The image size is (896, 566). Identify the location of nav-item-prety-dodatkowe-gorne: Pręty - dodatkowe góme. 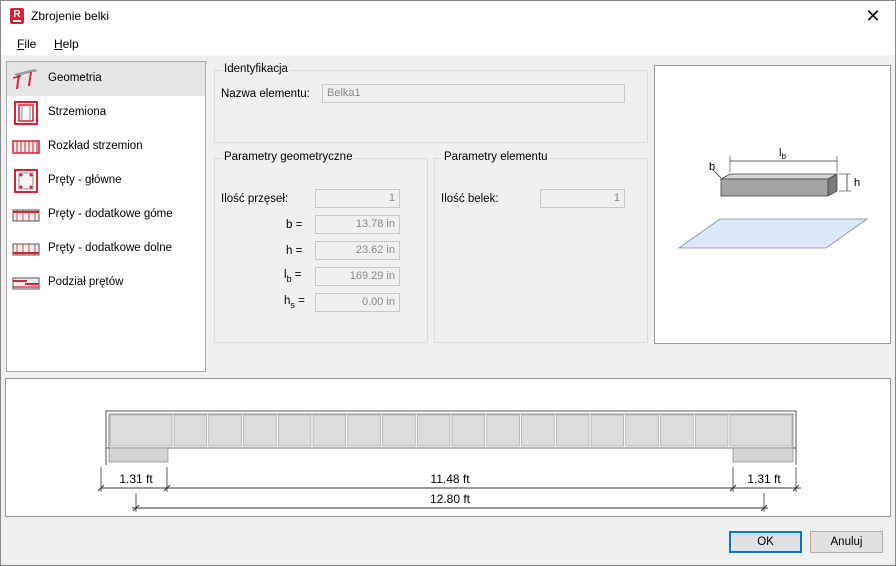
(106, 215).